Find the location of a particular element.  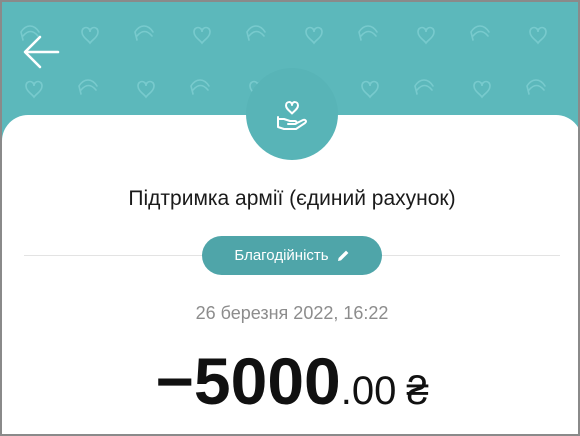

divider-left is located at coordinates (114, 255).